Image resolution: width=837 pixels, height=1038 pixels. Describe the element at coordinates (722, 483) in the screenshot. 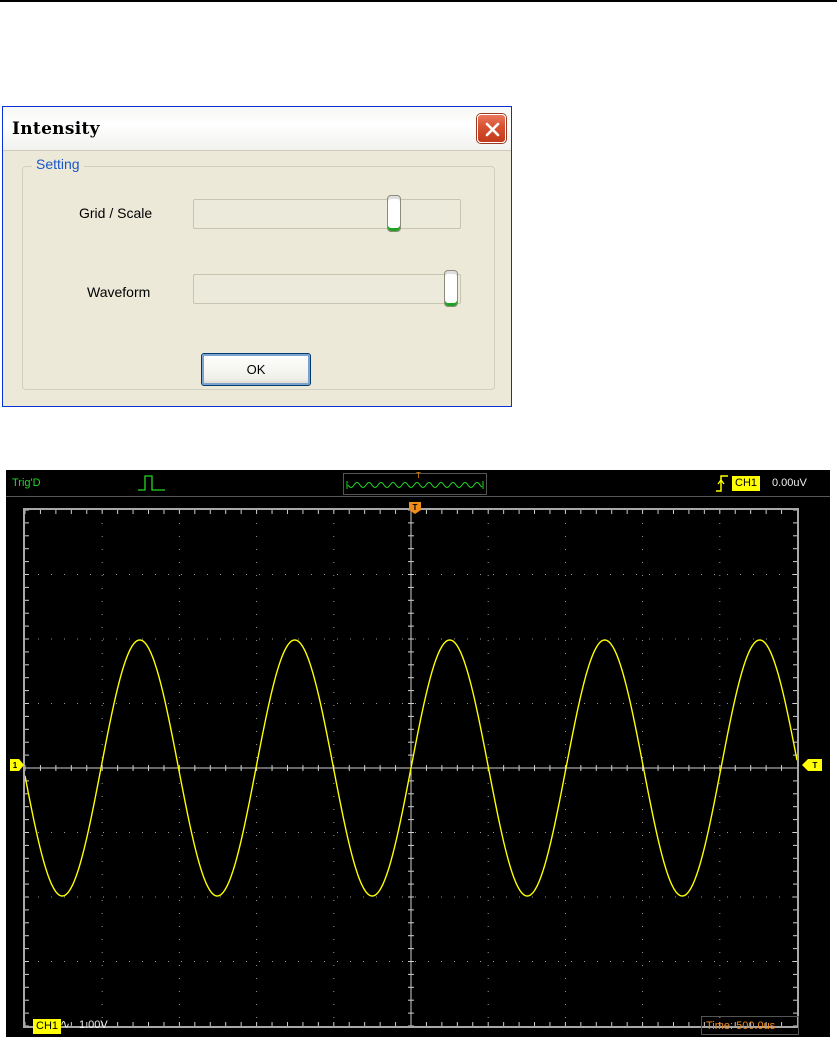

I see `rising-edge-icon` at that location.